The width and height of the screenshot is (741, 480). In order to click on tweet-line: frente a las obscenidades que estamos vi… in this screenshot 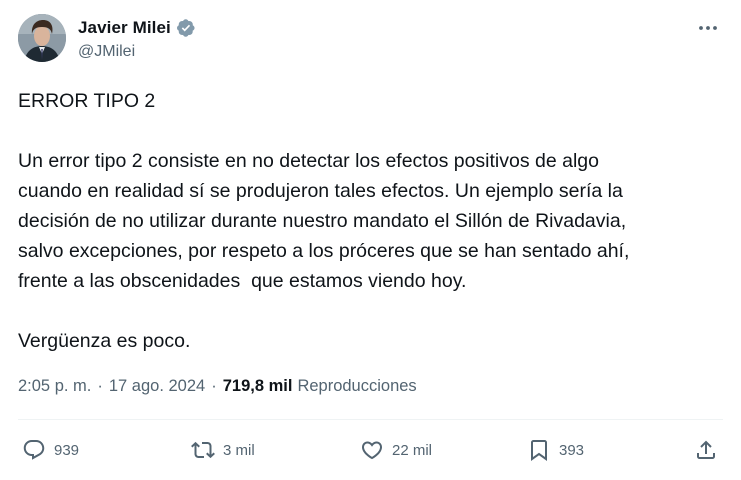, I will do `click(242, 281)`.